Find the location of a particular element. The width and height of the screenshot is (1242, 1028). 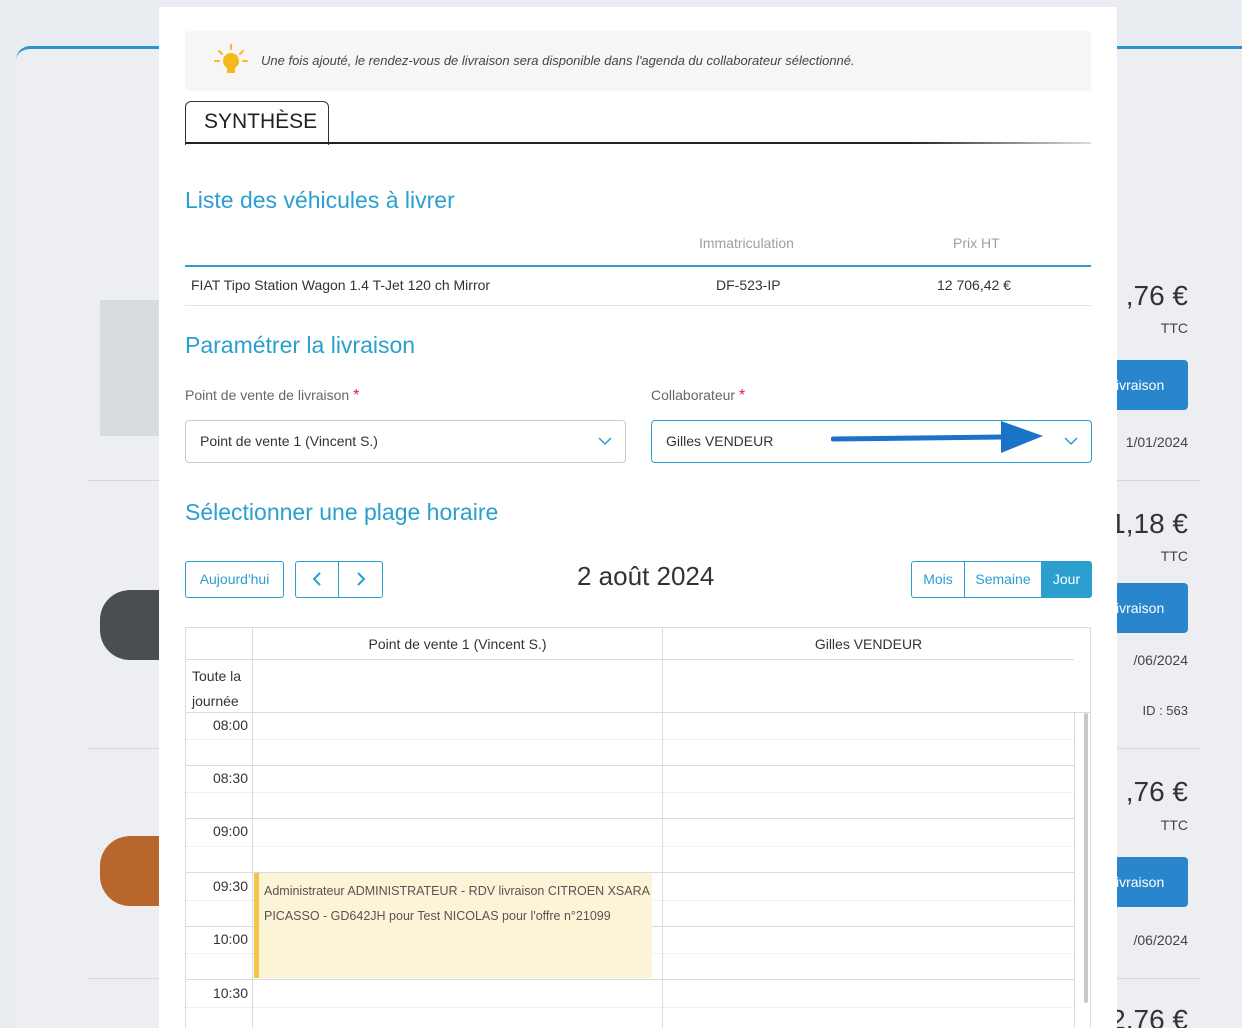

all-day-label-line: Toute la is located at coordinates (217, 676).